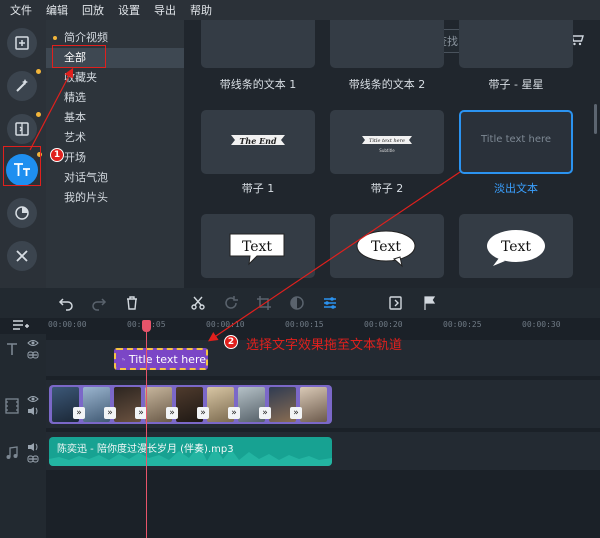  I want to click on ruler-time: 00:00:30, so click(541, 324).